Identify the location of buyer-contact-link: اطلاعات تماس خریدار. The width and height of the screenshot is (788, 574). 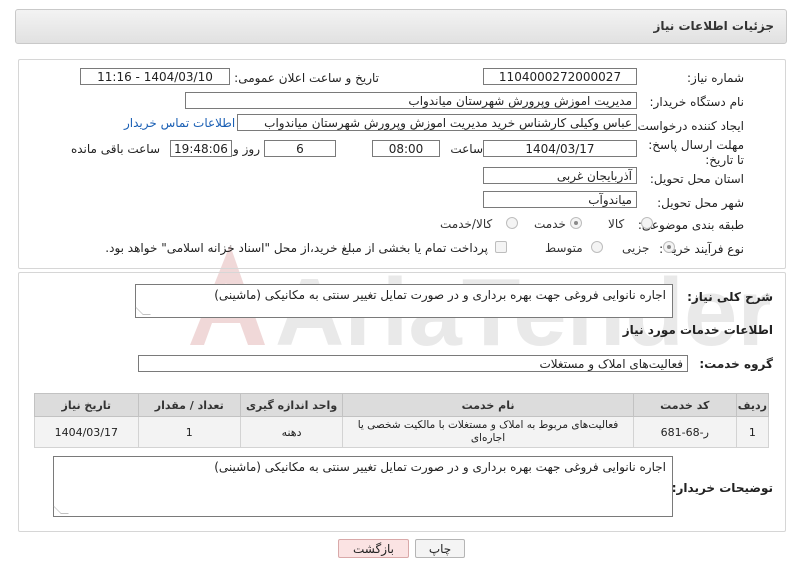
(179, 123).